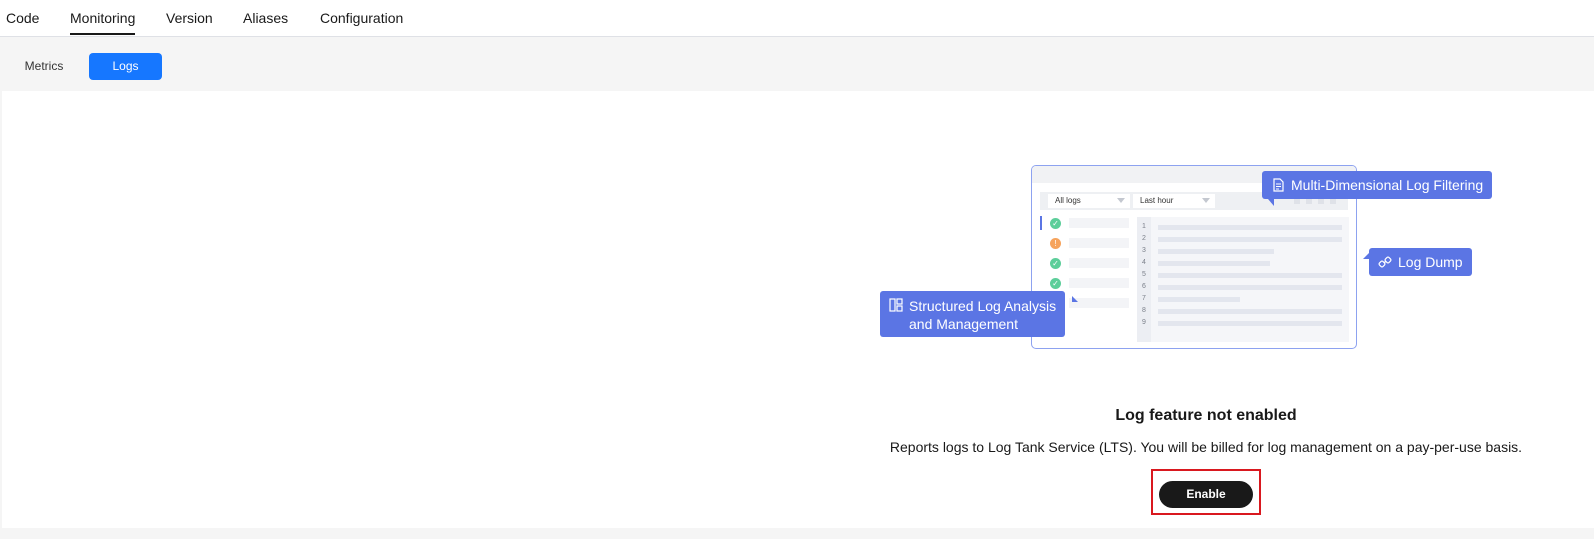 This screenshot has height=539, width=1594. I want to click on tab-configuration: Configuration, so click(361, 22).